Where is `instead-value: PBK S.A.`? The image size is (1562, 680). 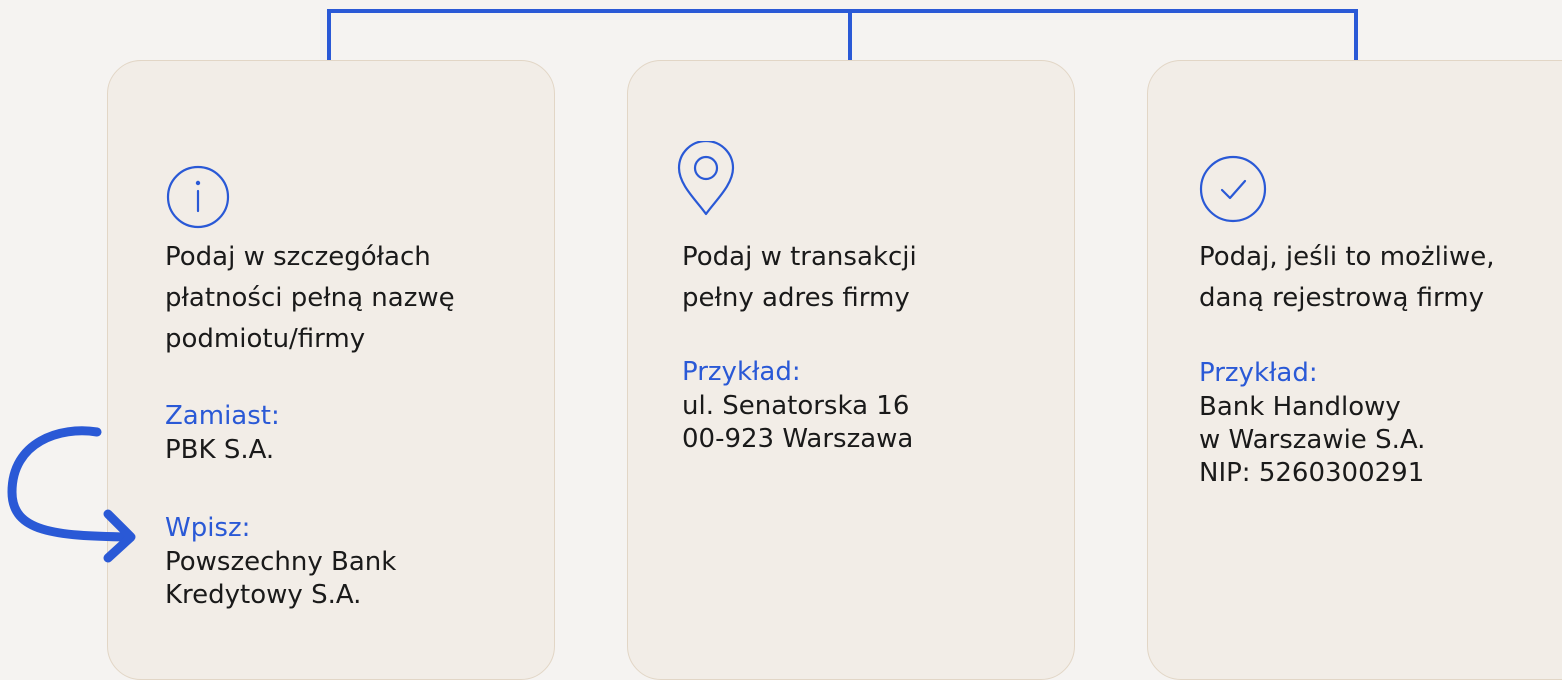 instead-value: PBK S.A. is located at coordinates (220, 450).